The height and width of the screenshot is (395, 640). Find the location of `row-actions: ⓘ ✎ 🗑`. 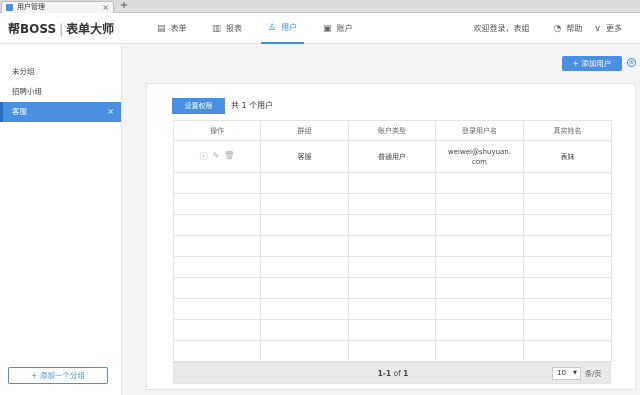

row-actions: ⓘ ✎ 🗑 is located at coordinates (217, 156).